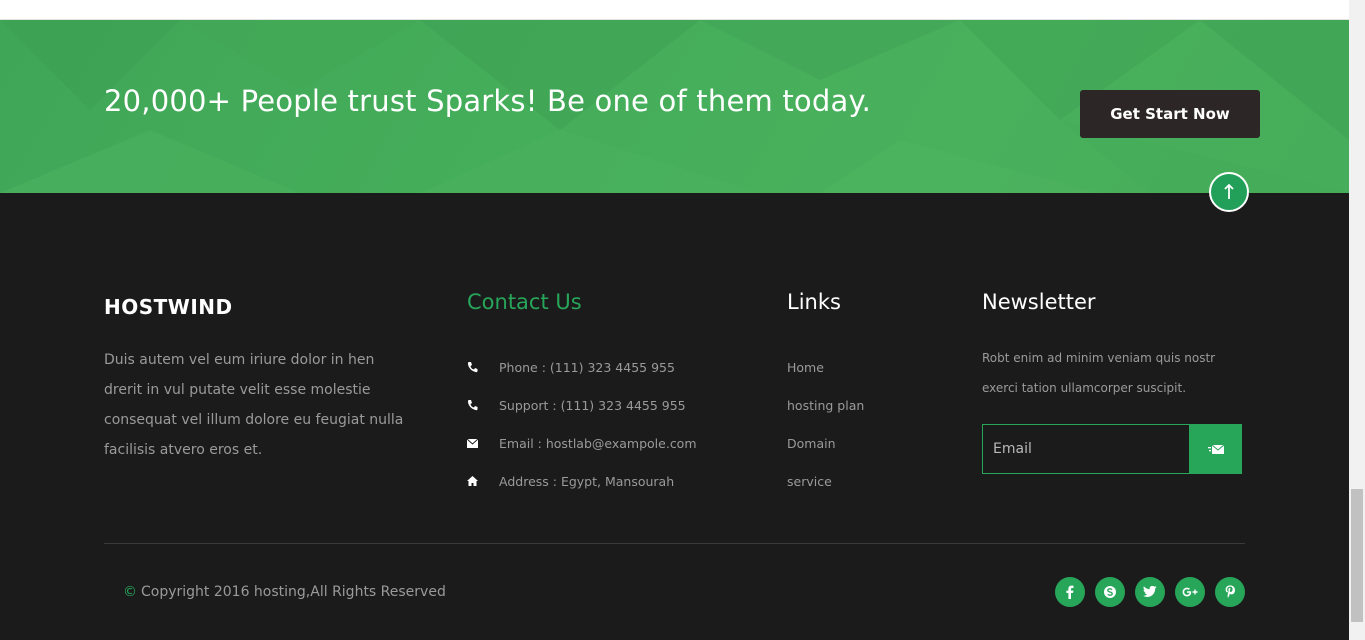  Describe the element at coordinates (587, 367) in the screenshot. I see `contact-phone-text: Phone : (111) 323 4455 955` at that location.